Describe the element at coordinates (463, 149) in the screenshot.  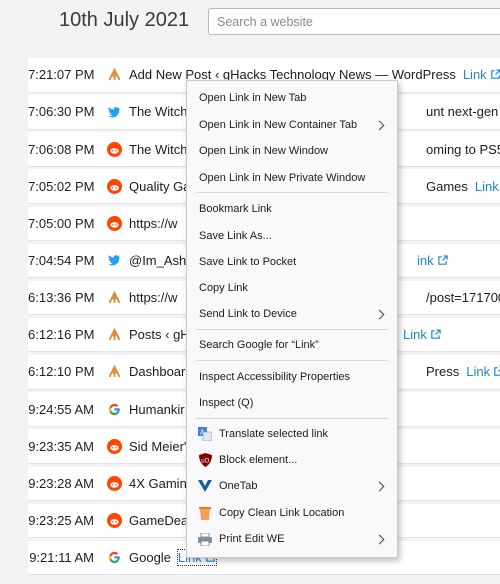
I see `page-title-tail: oming to PS5, Xbo` at that location.